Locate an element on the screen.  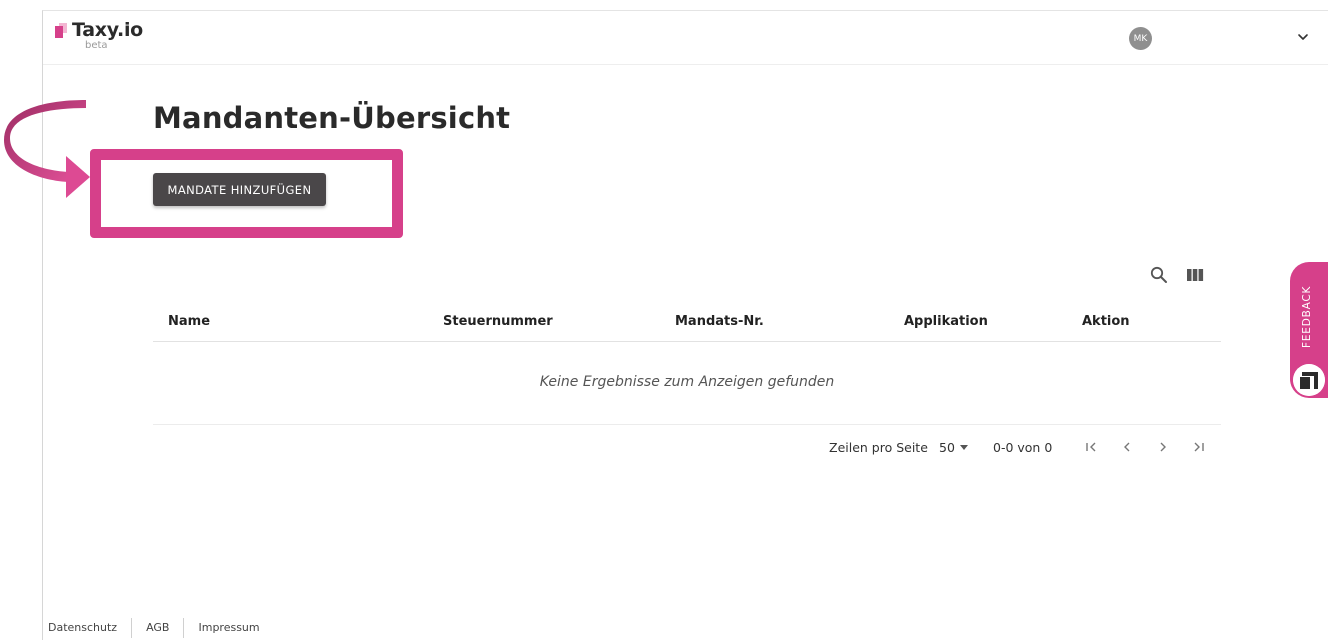
rows-per-page-value: 50 is located at coordinates (947, 447).